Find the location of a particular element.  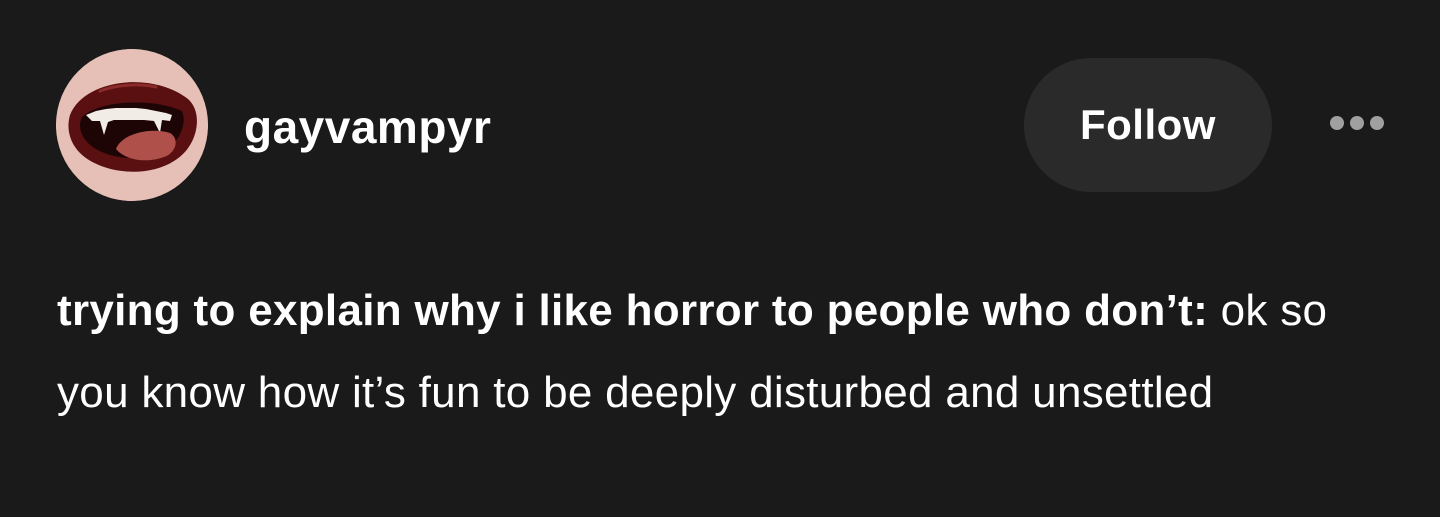

vampire-mouth-icon is located at coordinates (132, 125).